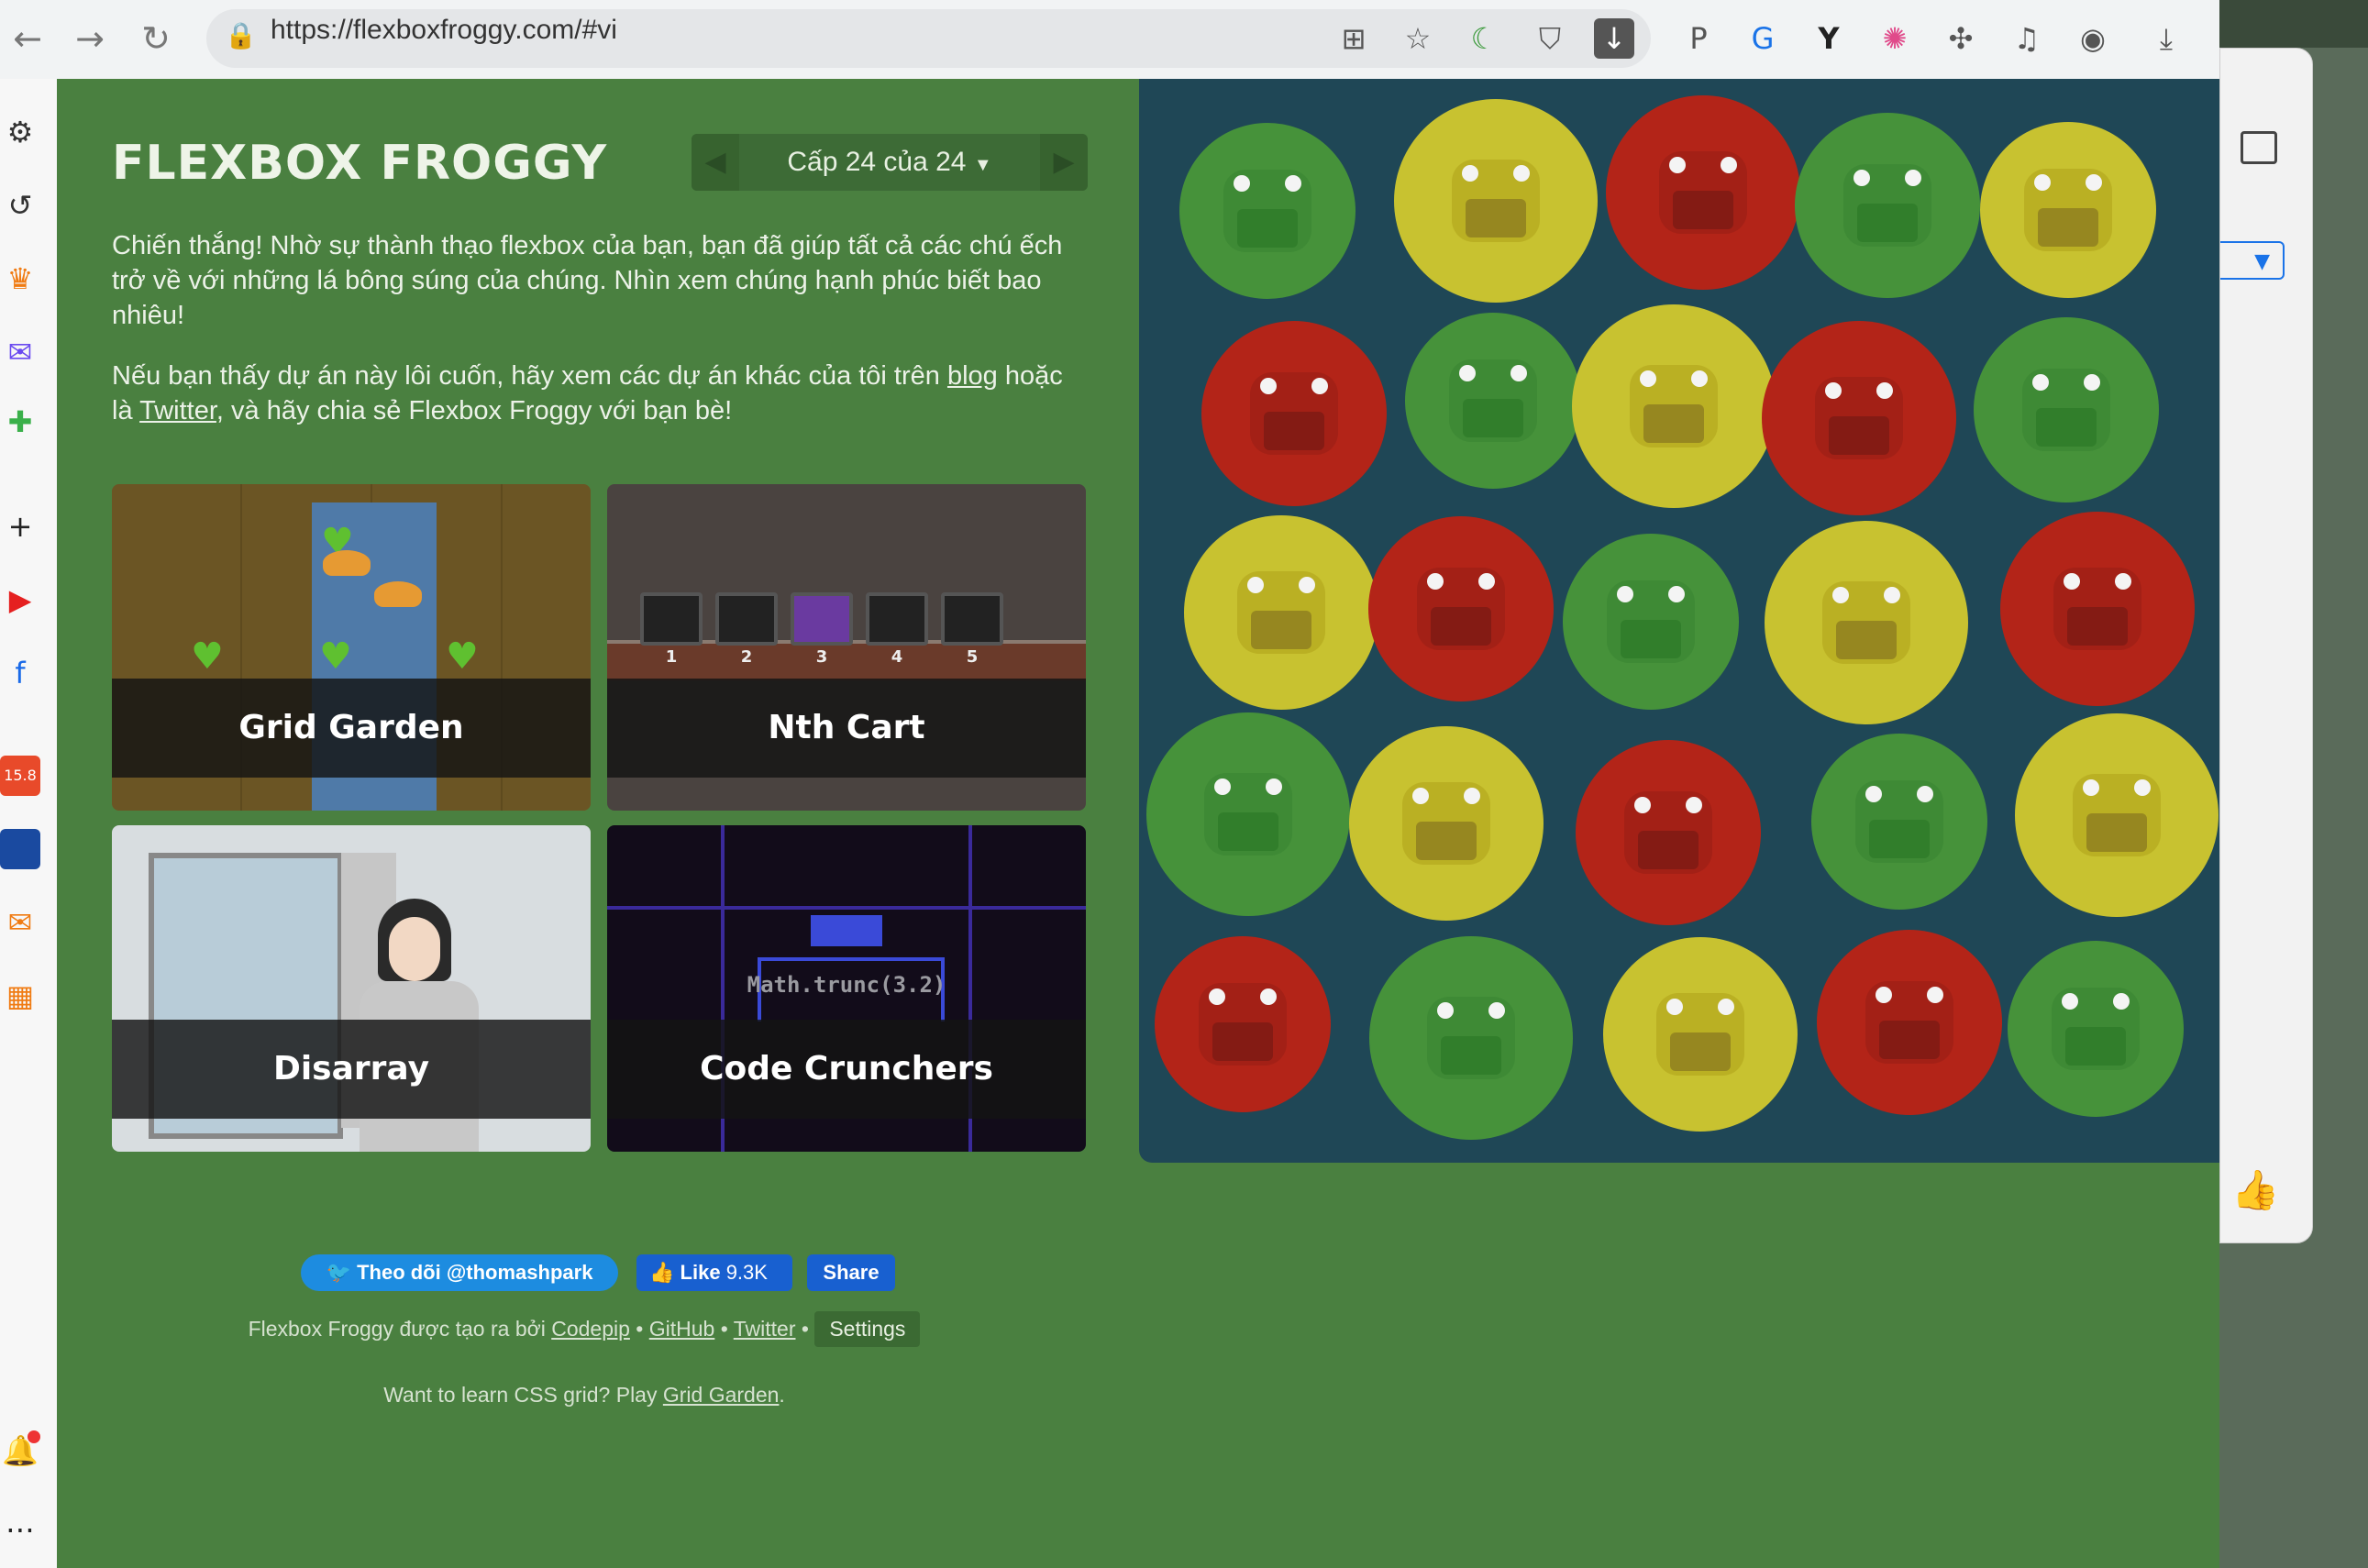 The width and height of the screenshot is (2368, 1568). What do you see at coordinates (20, 776) in the screenshot?
I see `shopee-icon: 15.8` at bounding box center [20, 776].